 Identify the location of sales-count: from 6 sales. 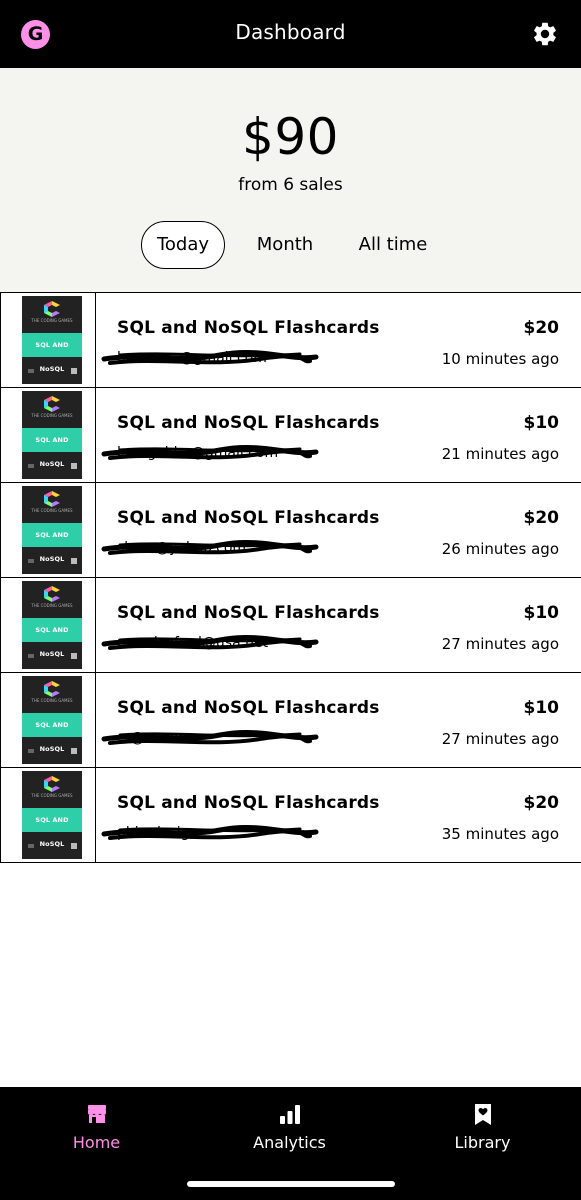
(290, 185).